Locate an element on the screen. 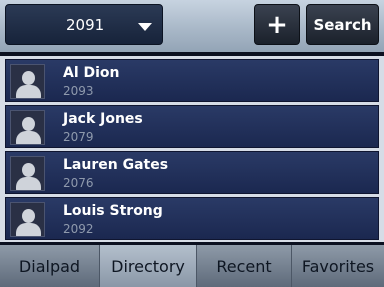 Image resolution: width=384 pixels, height=287 pixels. contact-name: Al Dion is located at coordinates (91, 73).